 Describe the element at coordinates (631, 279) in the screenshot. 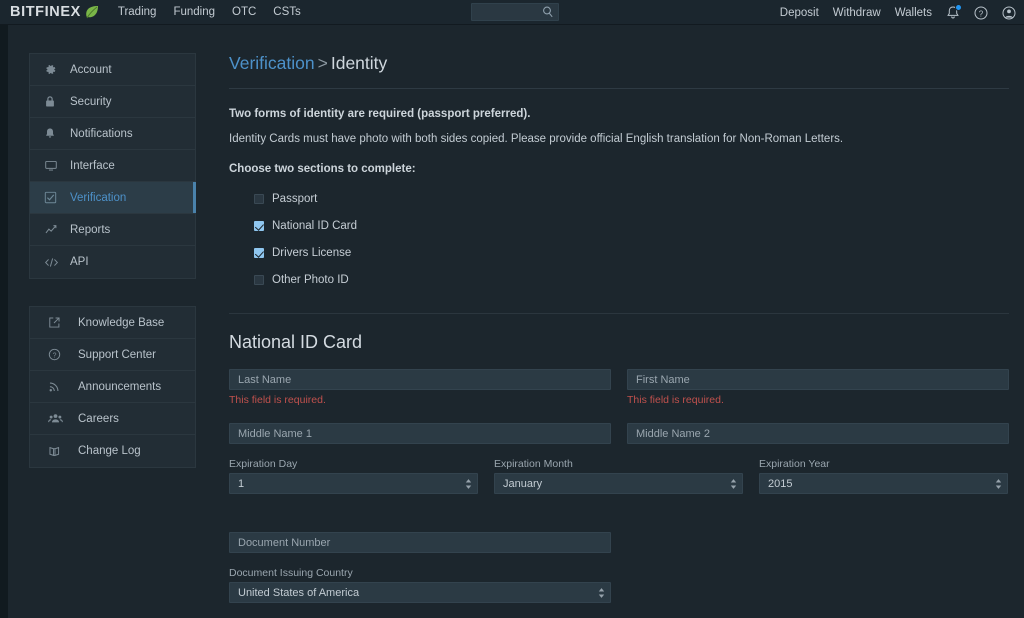

I see `option-other-photo-id: Other Photo ID` at that location.